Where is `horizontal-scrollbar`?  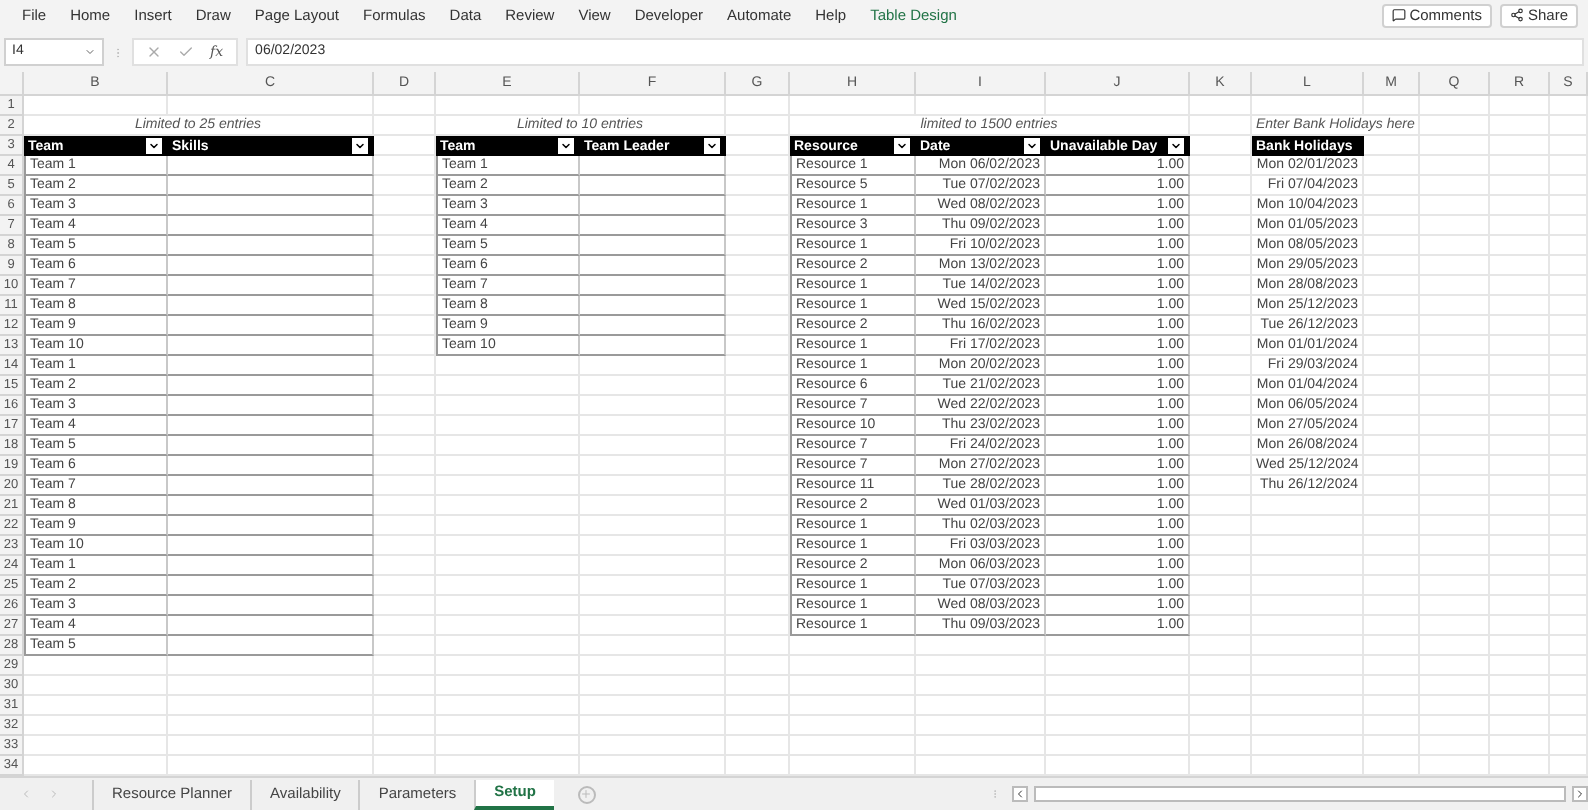 horizontal-scrollbar is located at coordinates (1300, 794).